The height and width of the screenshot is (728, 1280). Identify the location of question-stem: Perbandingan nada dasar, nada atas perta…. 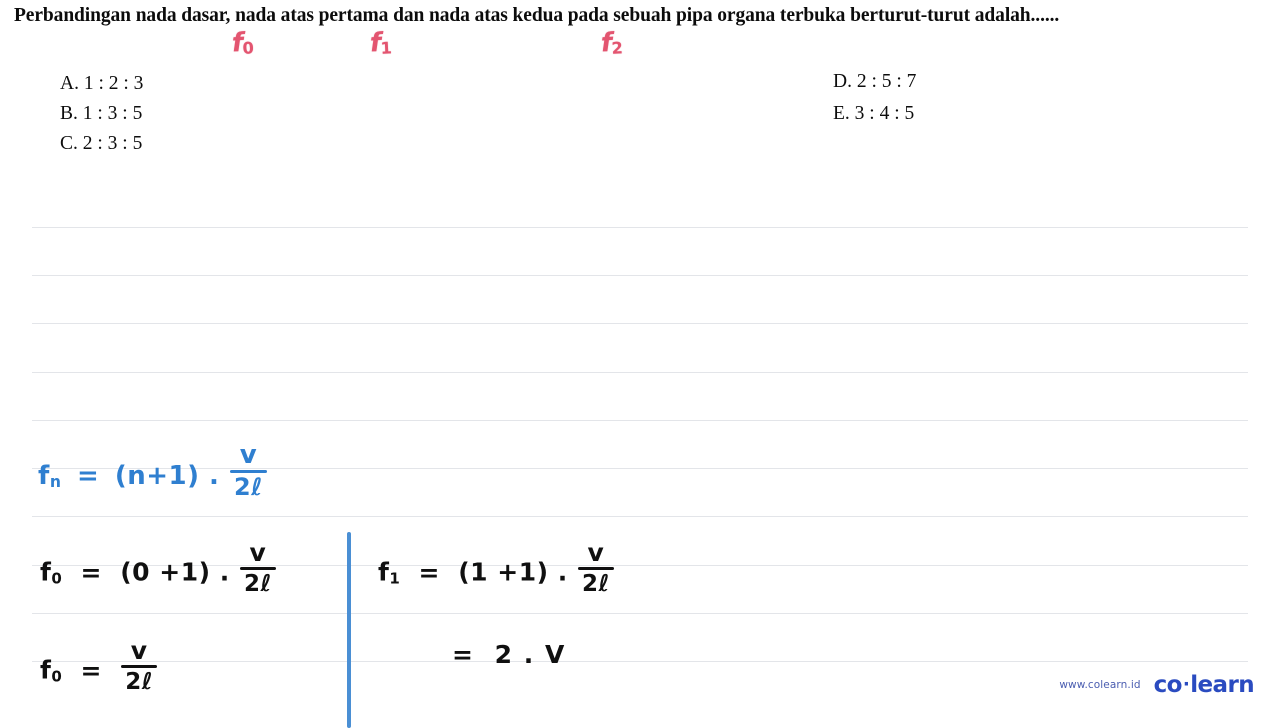
(537, 15).